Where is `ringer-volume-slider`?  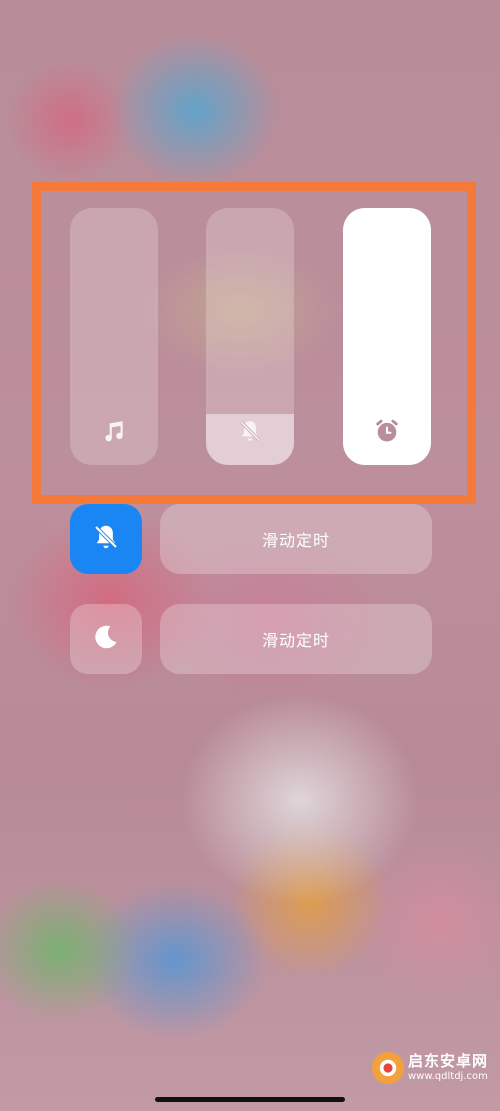
ringer-volume-slider is located at coordinates (250, 336).